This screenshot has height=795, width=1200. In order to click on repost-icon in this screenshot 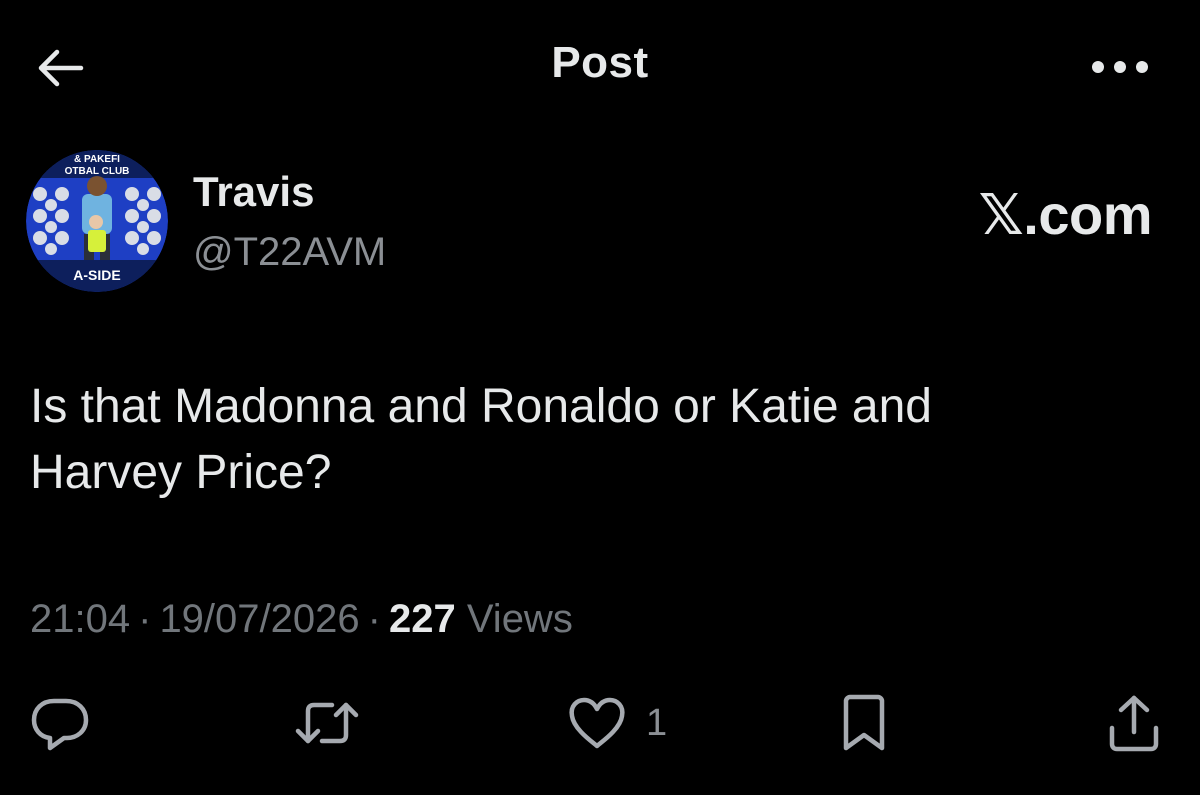, I will do `click(327, 723)`.